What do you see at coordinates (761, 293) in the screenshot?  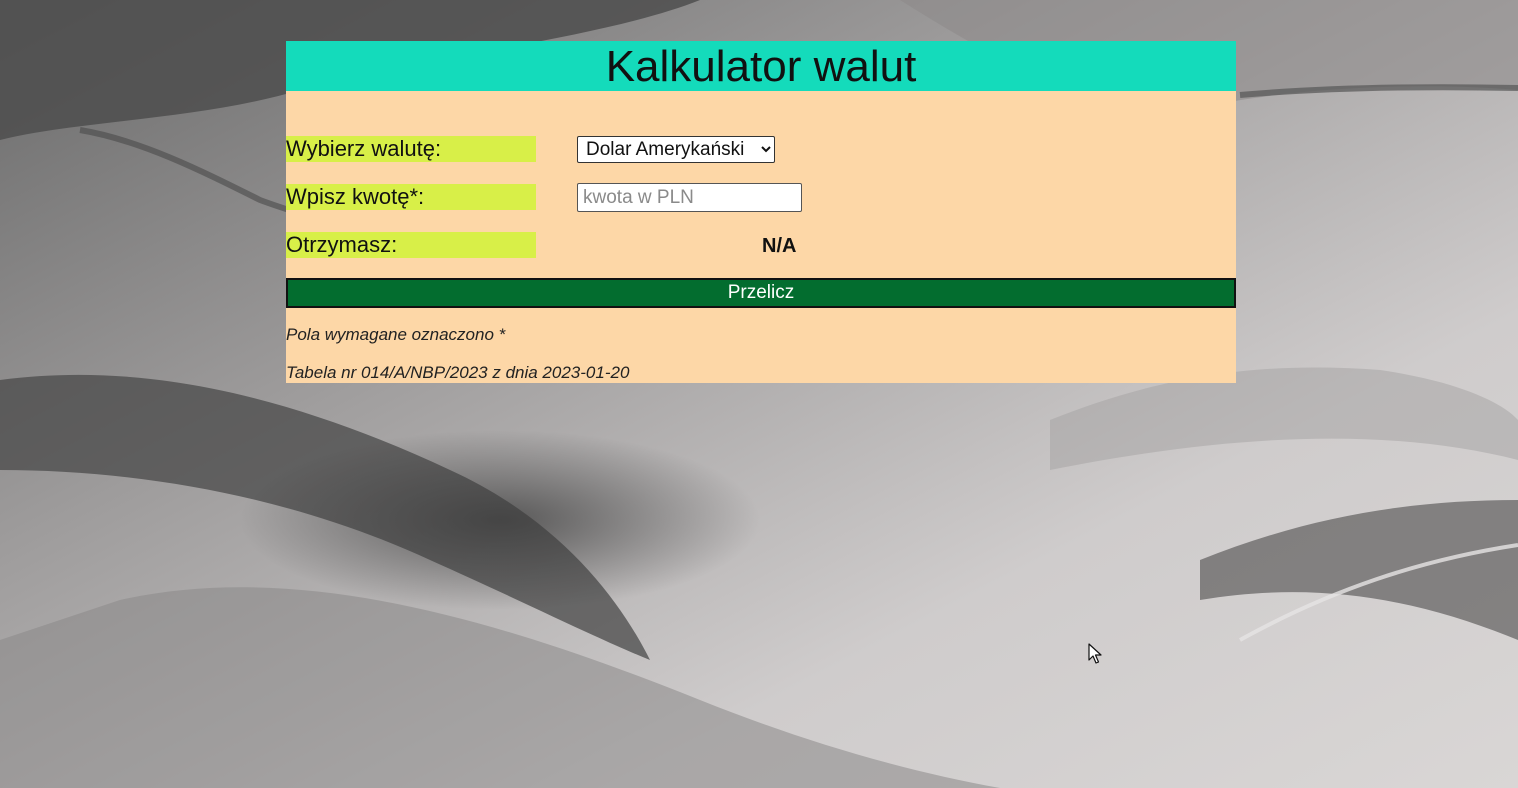 I see `convert-button: Przelicz` at bounding box center [761, 293].